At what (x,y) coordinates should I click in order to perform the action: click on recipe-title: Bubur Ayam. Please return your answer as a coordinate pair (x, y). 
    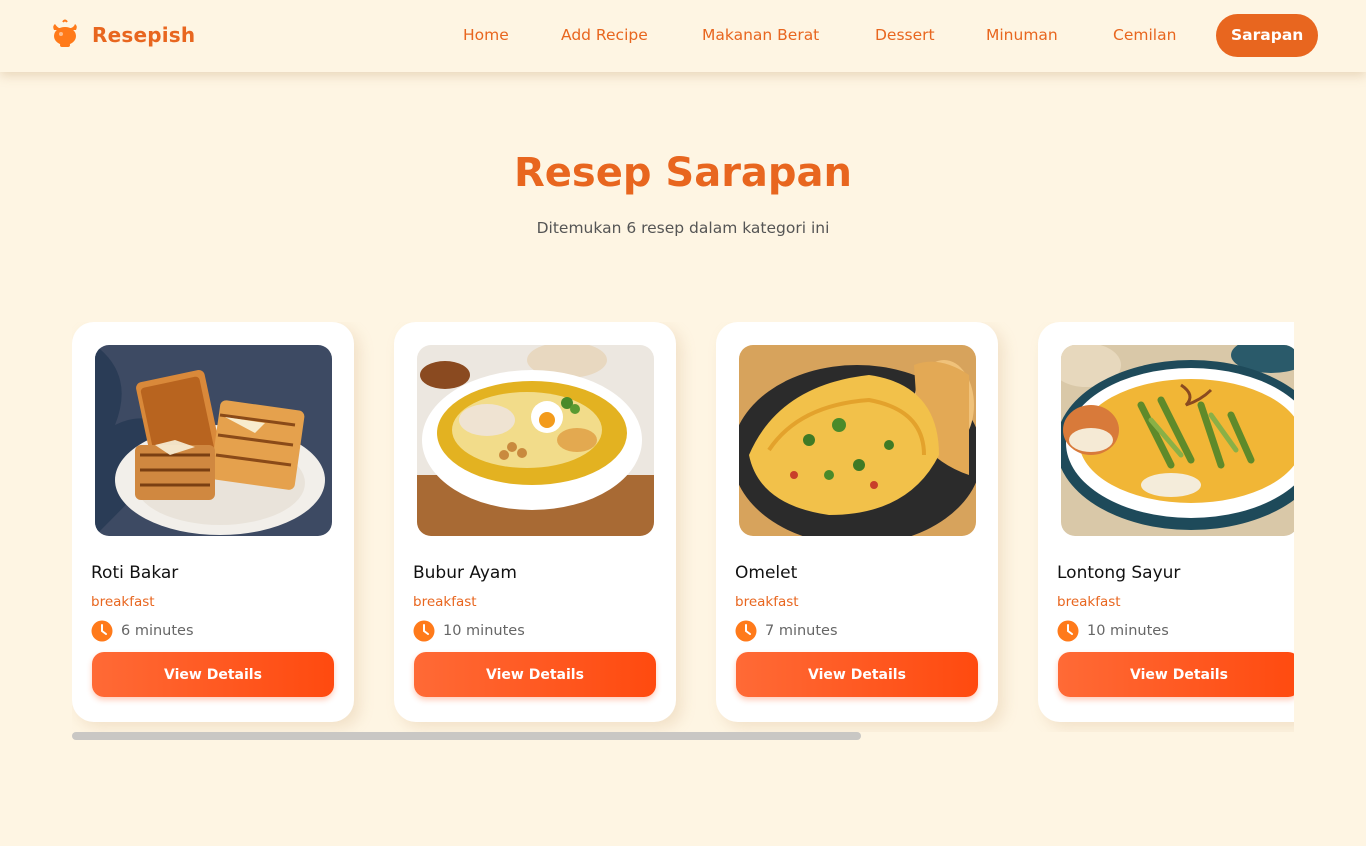
    Looking at the image, I should click on (465, 573).